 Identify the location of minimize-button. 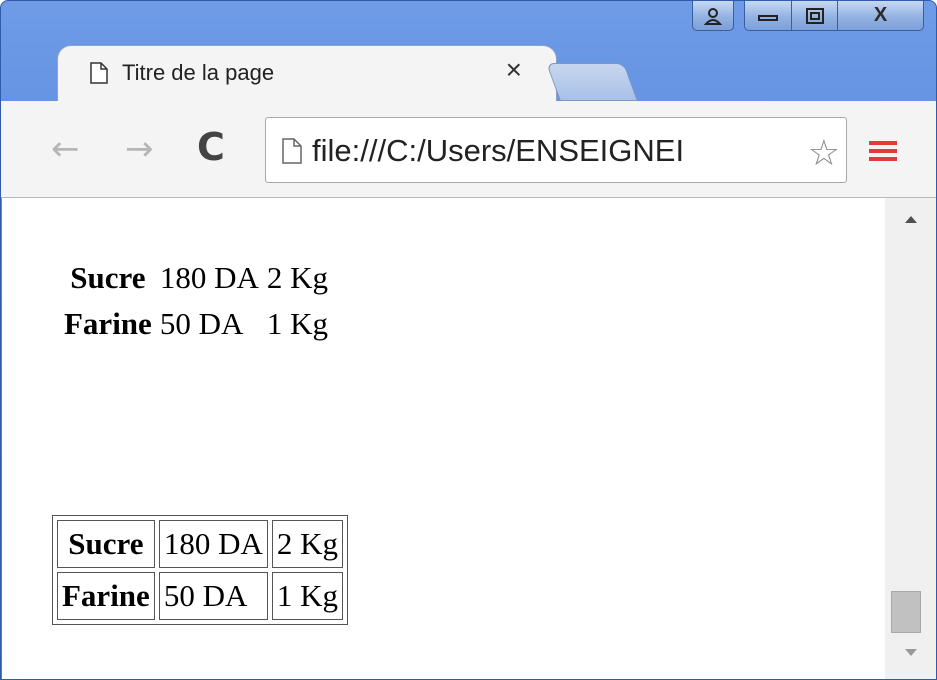
(768, 16).